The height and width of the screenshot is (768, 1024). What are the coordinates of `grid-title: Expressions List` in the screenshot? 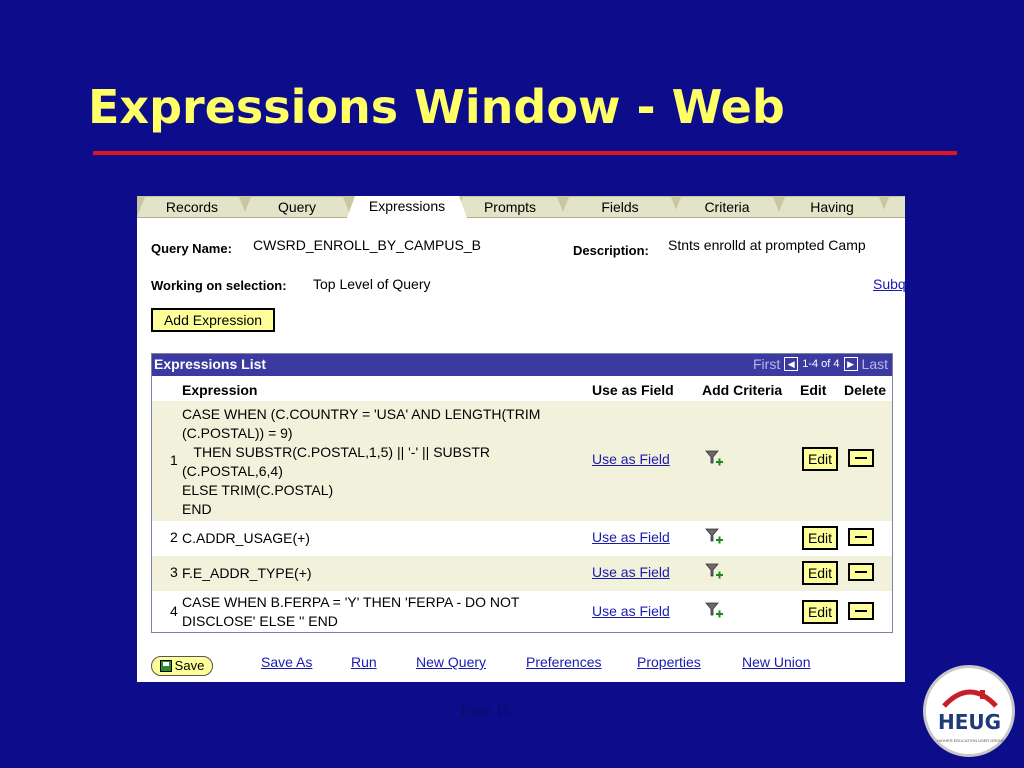 It's located at (210, 364).